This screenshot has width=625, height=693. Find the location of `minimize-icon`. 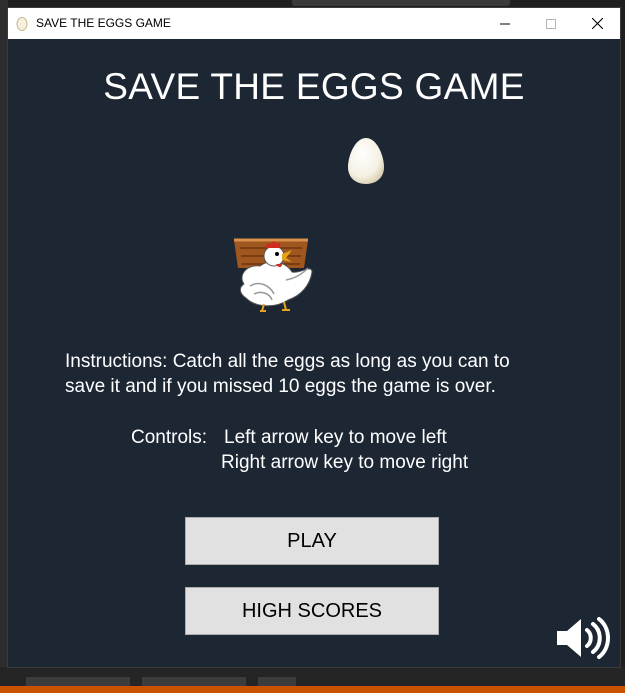

minimize-icon is located at coordinates (505, 23).